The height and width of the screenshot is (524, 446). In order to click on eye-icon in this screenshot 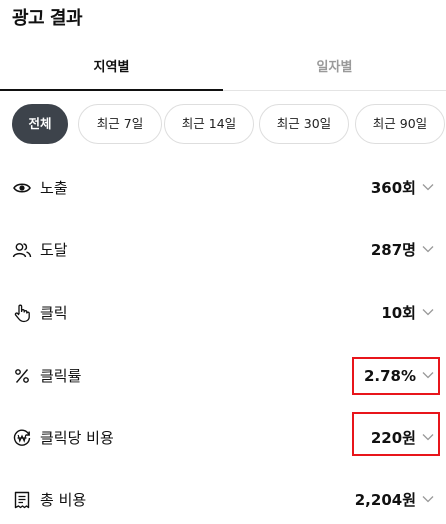, I will do `click(22, 188)`.